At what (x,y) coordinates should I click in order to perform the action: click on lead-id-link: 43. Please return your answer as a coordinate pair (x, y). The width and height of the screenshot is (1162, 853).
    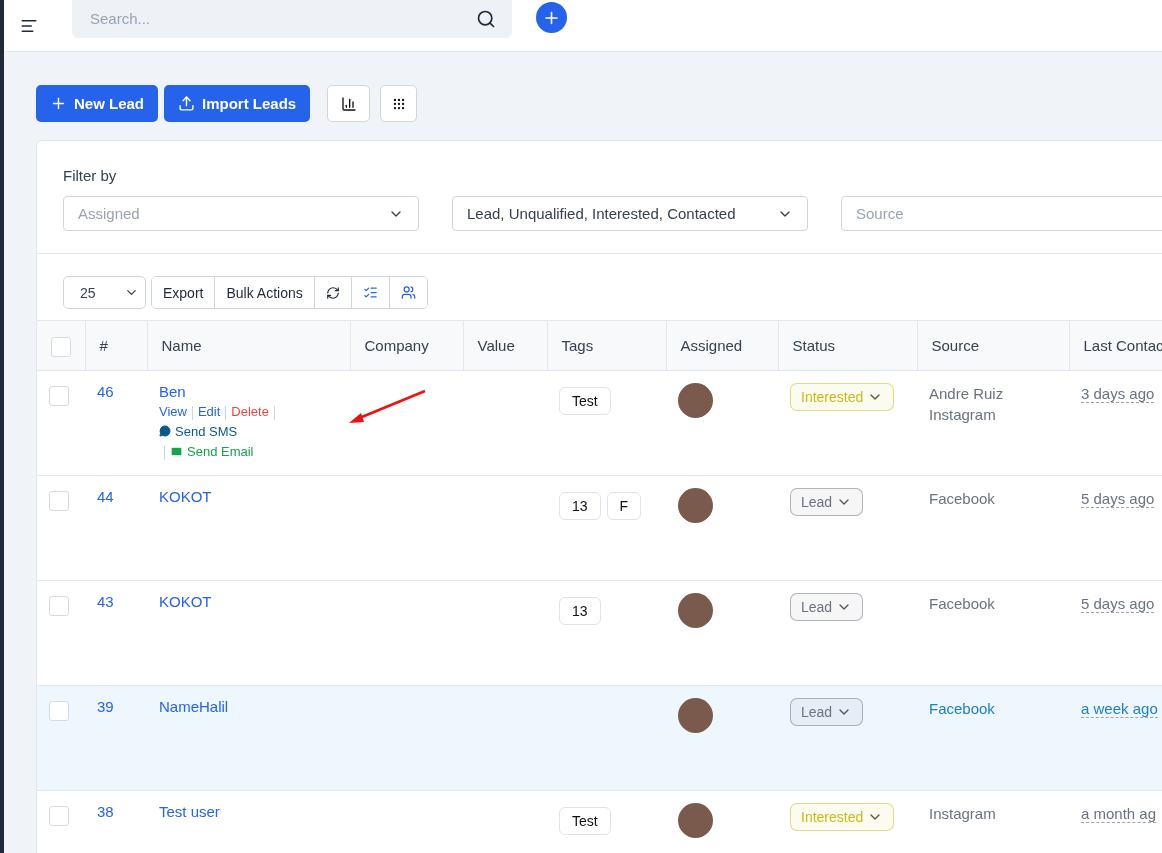
    Looking at the image, I should click on (105, 601).